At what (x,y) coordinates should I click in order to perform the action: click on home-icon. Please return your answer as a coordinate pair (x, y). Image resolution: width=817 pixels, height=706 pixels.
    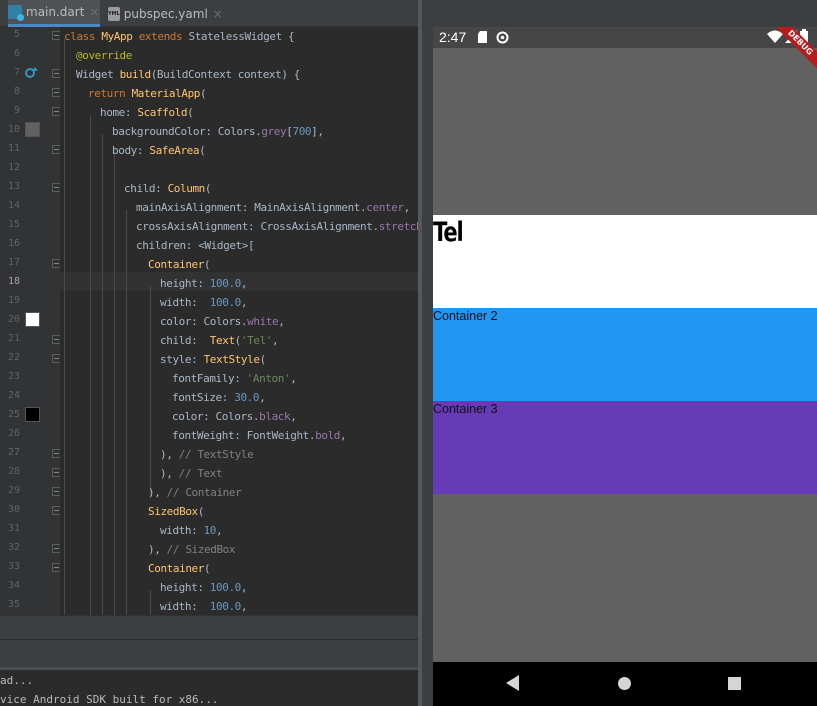
    Looking at the image, I should click on (624, 683).